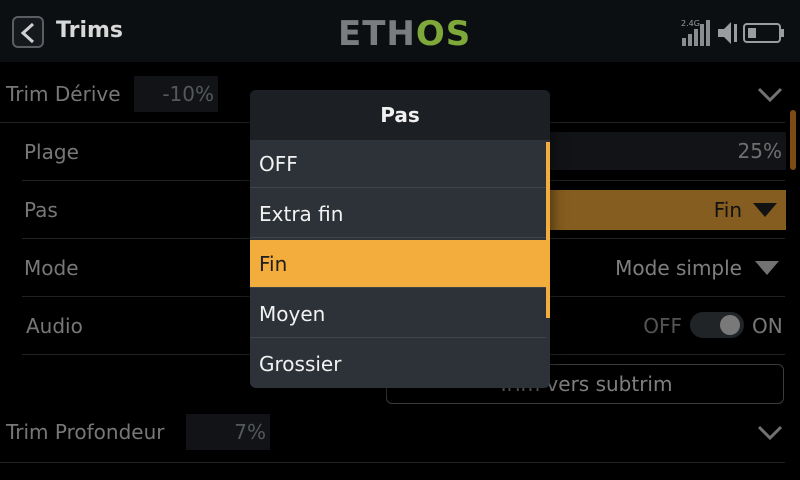 The image size is (800, 480). Describe the element at coordinates (405, 34) in the screenshot. I see `ethos-logo: ETHOS` at that location.